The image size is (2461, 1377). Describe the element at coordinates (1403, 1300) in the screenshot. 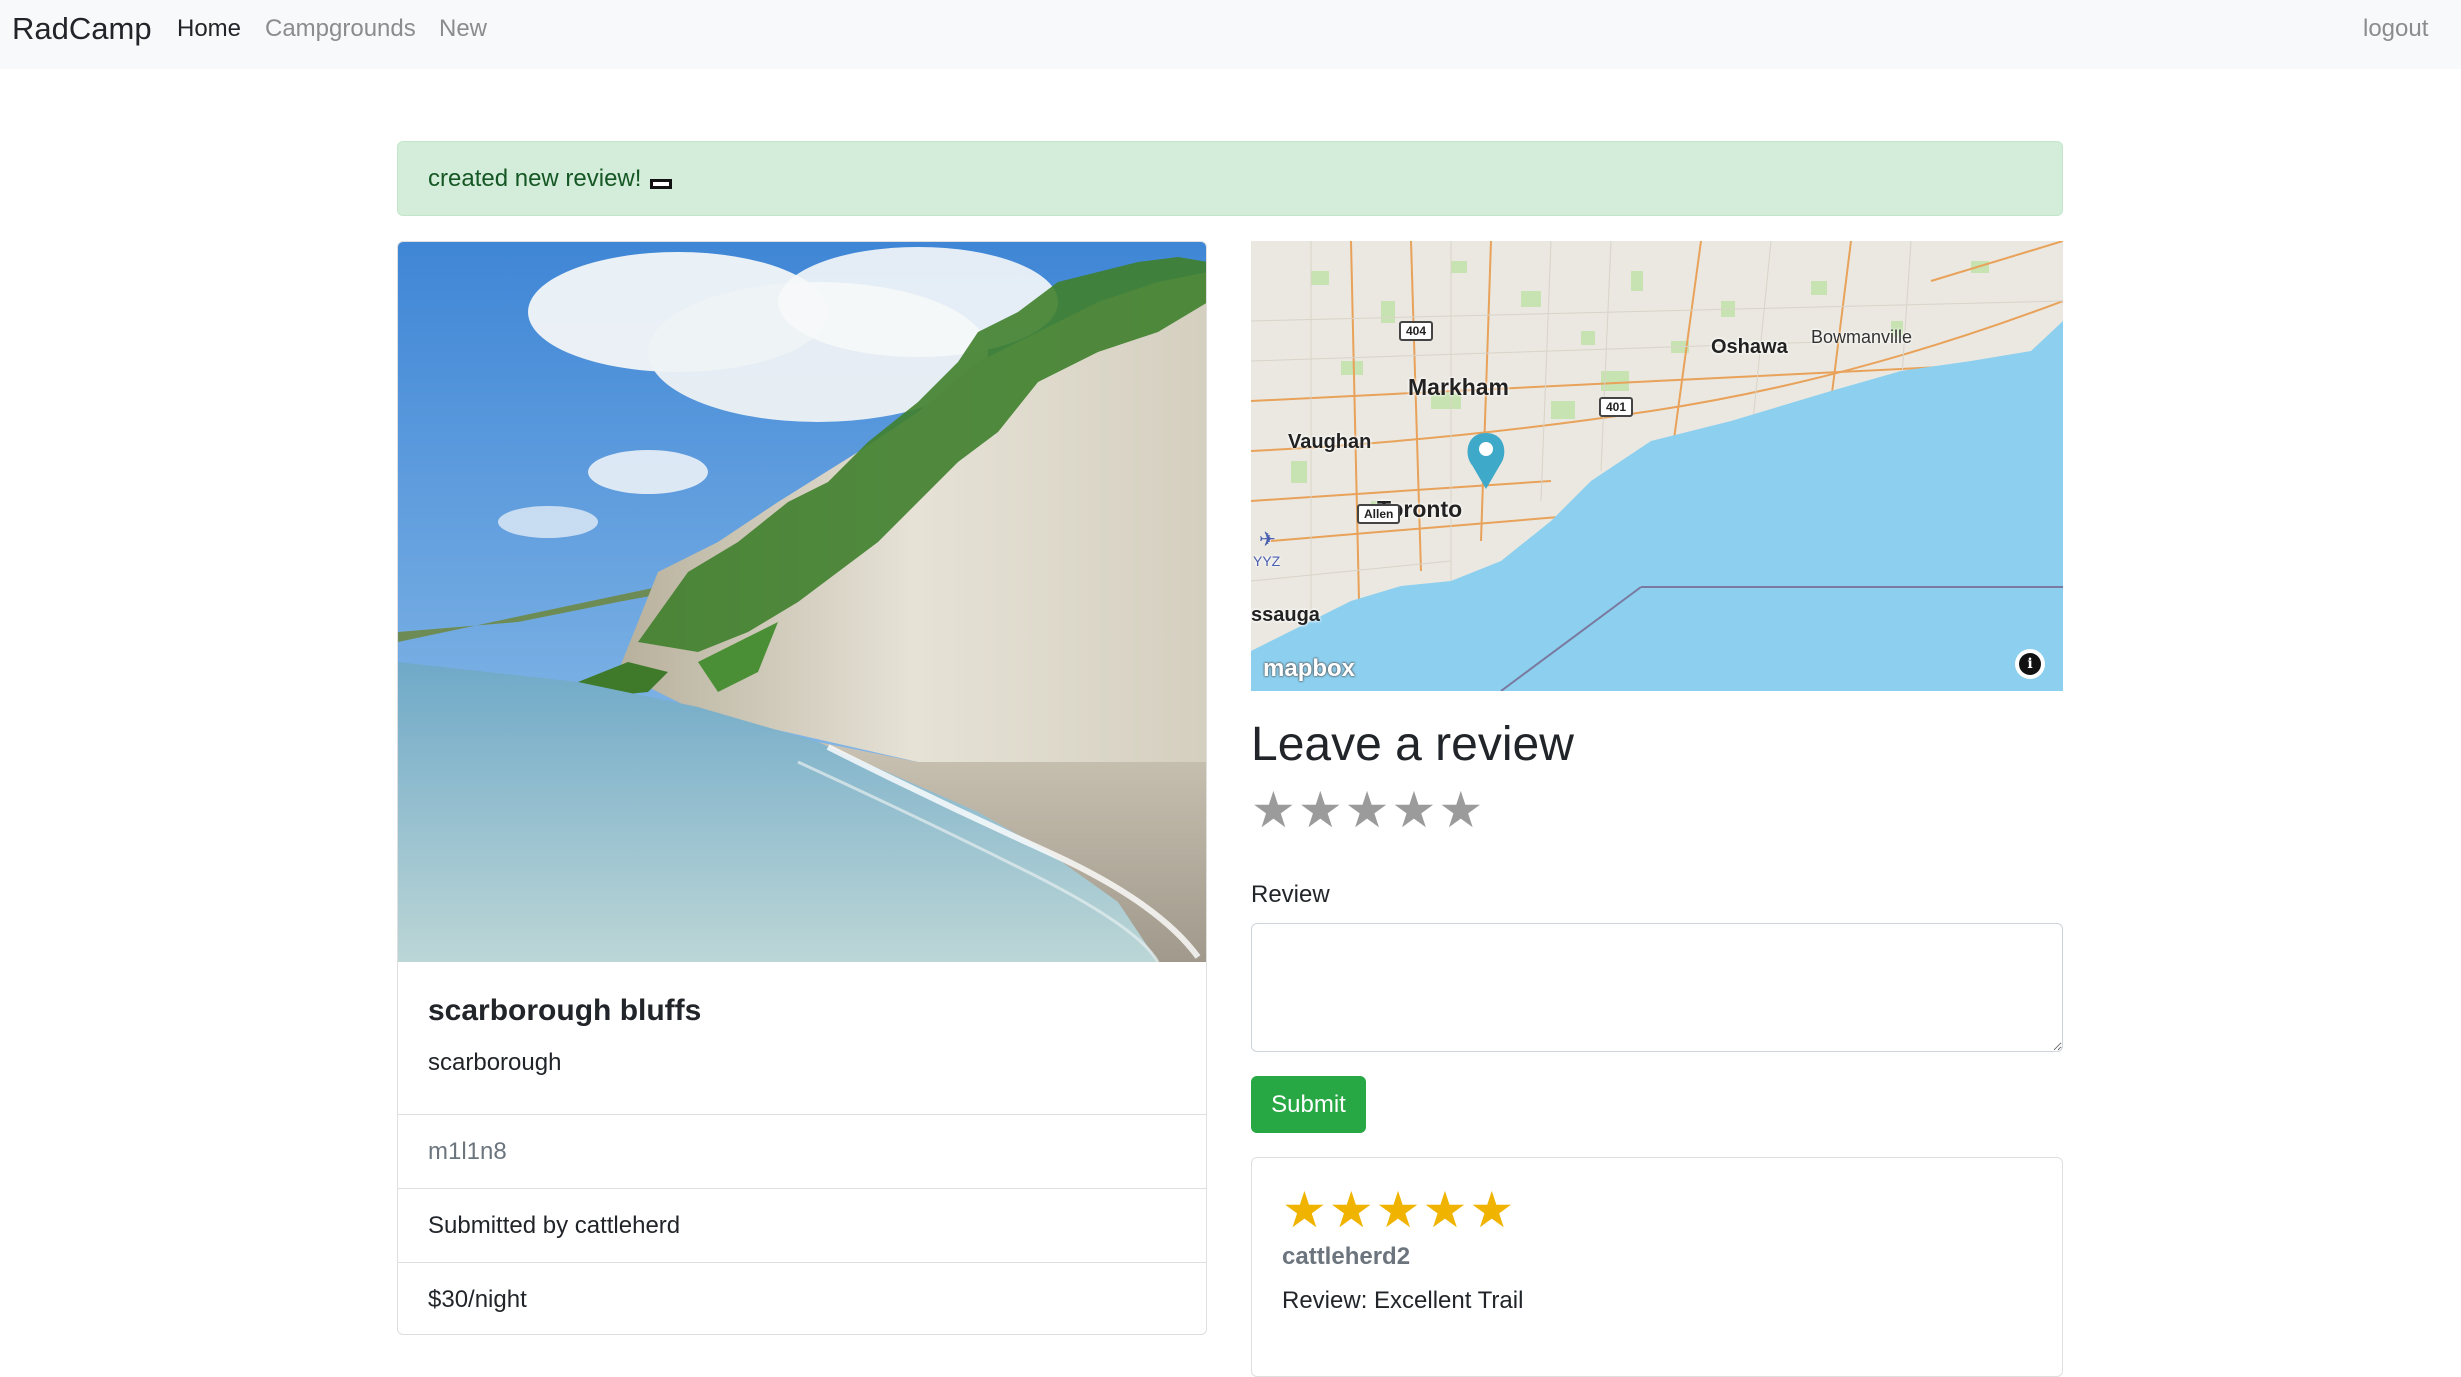

I see `review-text: Review: Excellent Trail` at that location.